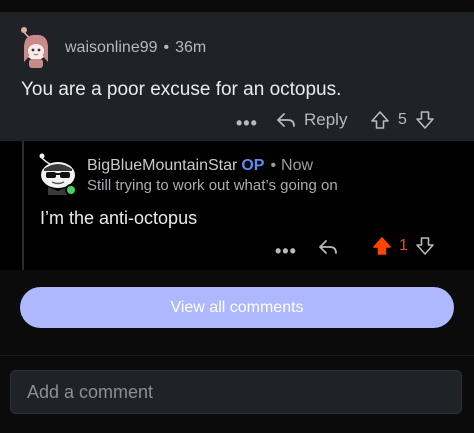 The width and height of the screenshot is (474, 433). What do you see at coordinates (35, 48) in the screenshot?
I see `avatar-snoo-pink` at bounding box center [35, 48].